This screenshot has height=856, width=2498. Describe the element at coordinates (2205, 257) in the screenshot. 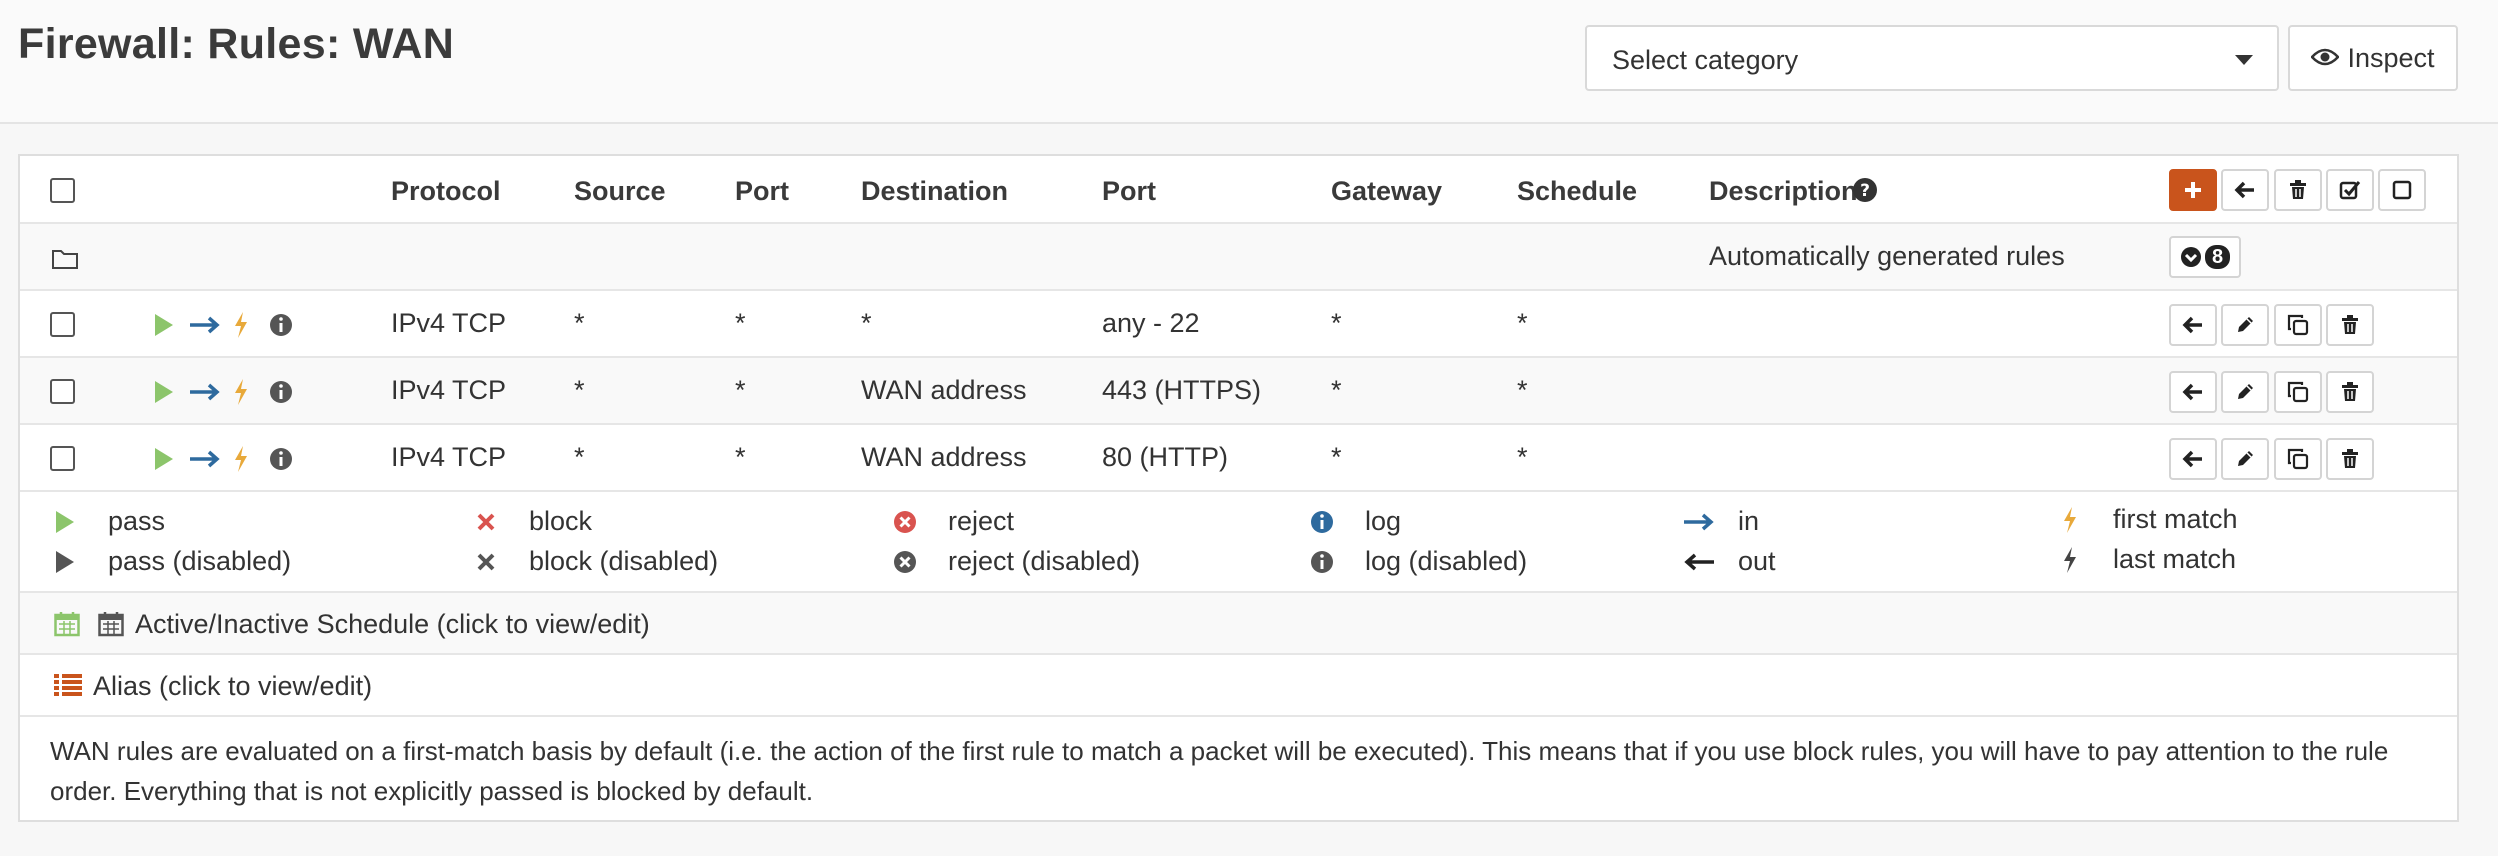

I see `expand-auto-rules-button: 8` at that location.